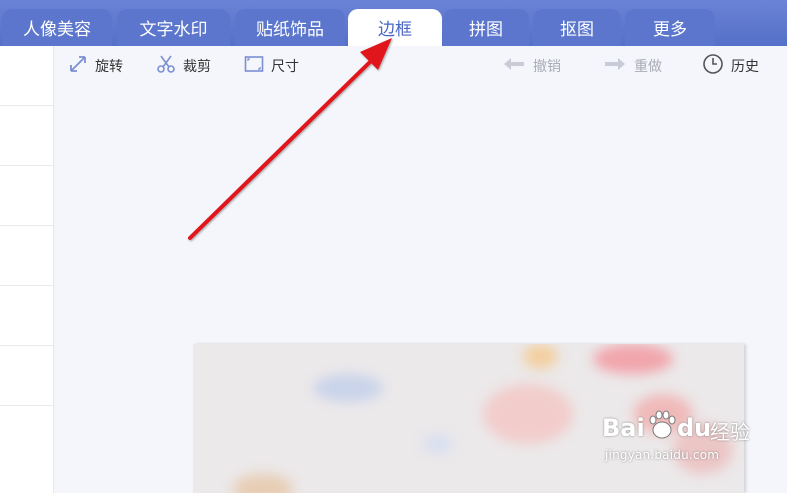 The height and width of the screenshot is (493, 787). What do you see at coordinates (290, 139) in the screenshot?
I see `annotation-arrow` at bounding box center [290, 139].